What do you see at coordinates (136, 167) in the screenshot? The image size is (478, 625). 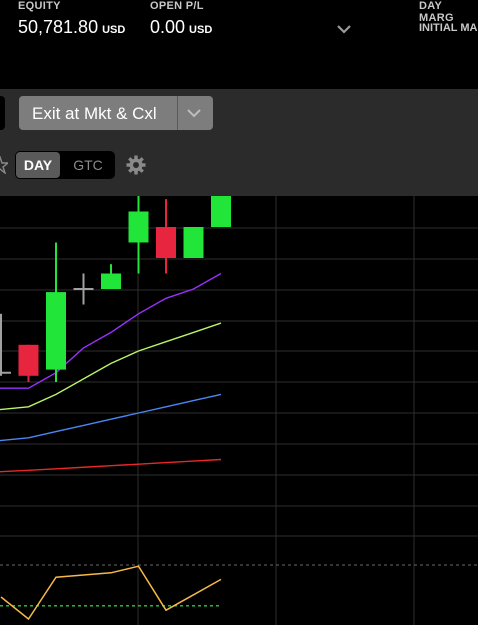 I see `gear-icon` at bounding box center [136, 167].